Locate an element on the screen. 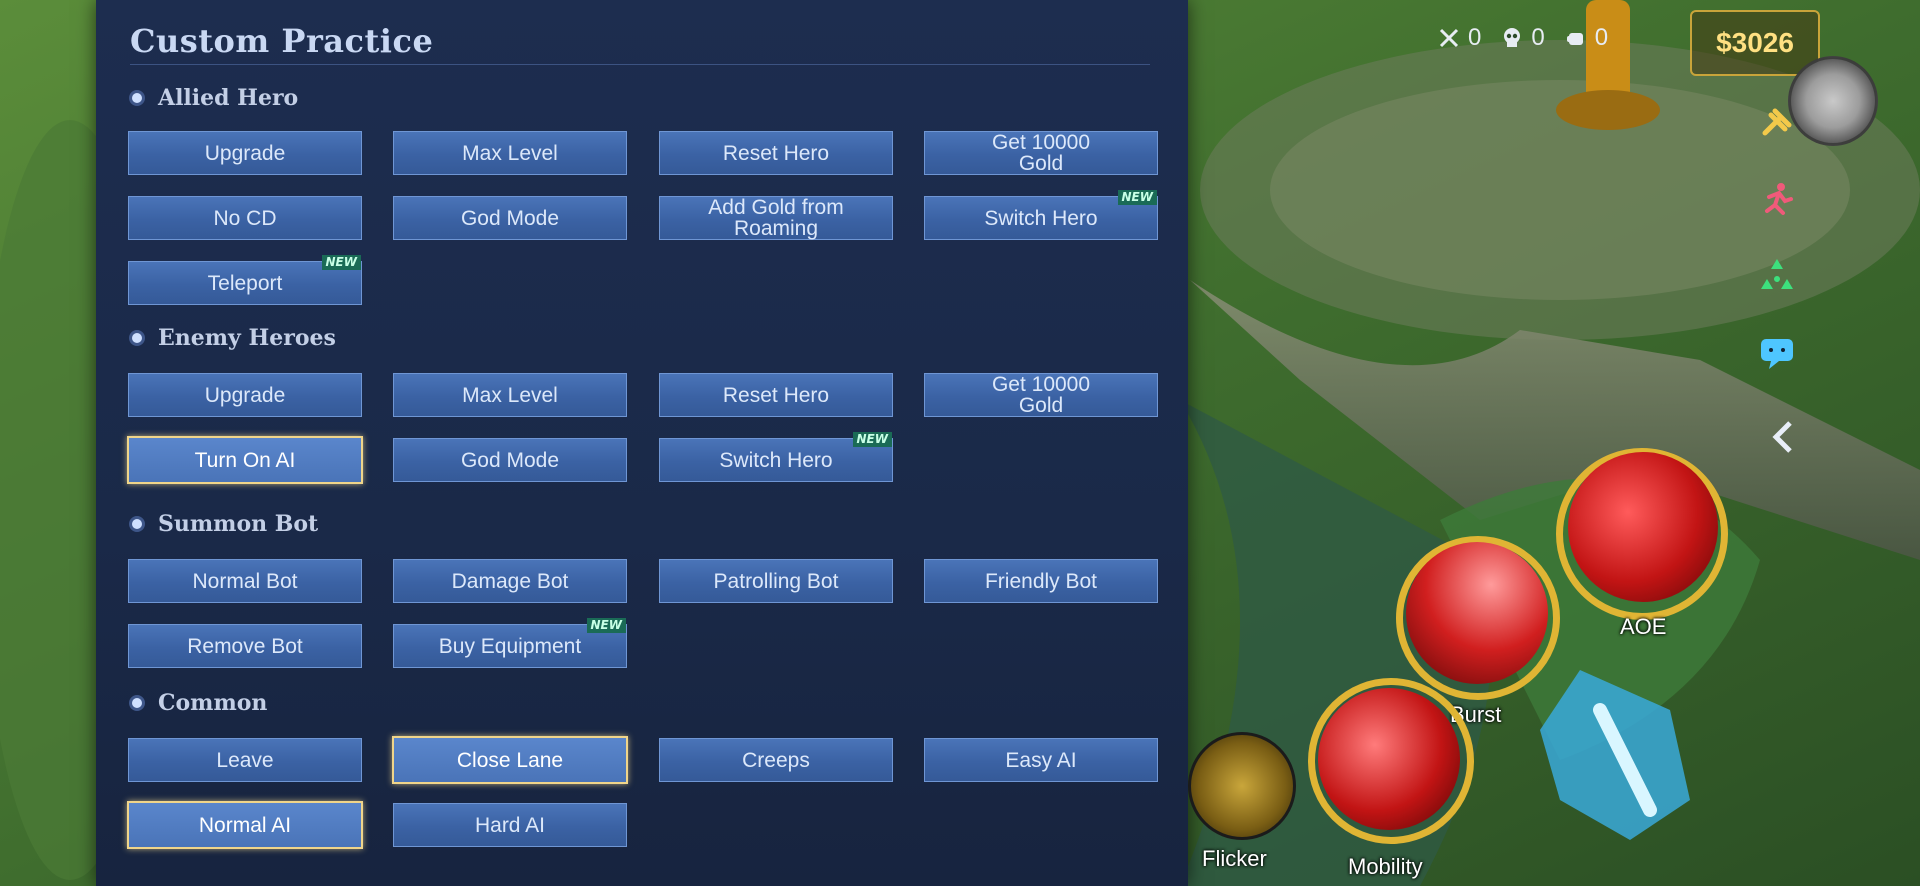  section-common: Common is located at coordinates (199, 703).